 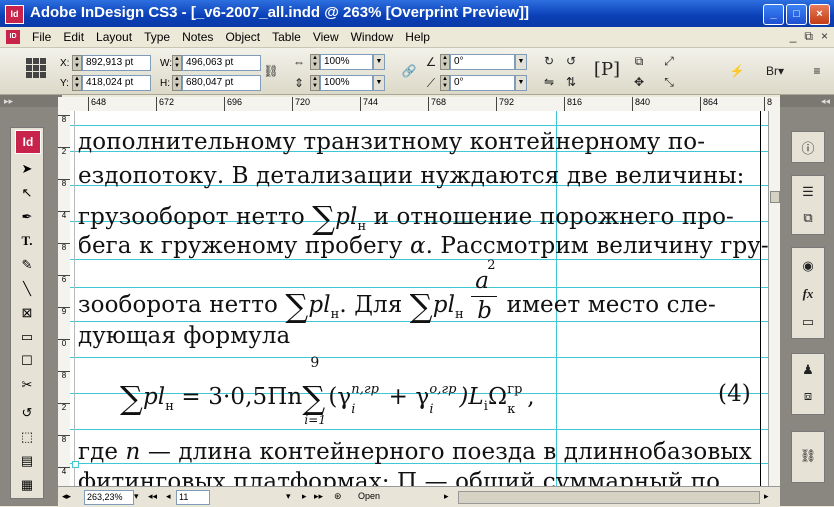 I want to click on free-transform-icon: ⬚, so click(x=27, y=437).